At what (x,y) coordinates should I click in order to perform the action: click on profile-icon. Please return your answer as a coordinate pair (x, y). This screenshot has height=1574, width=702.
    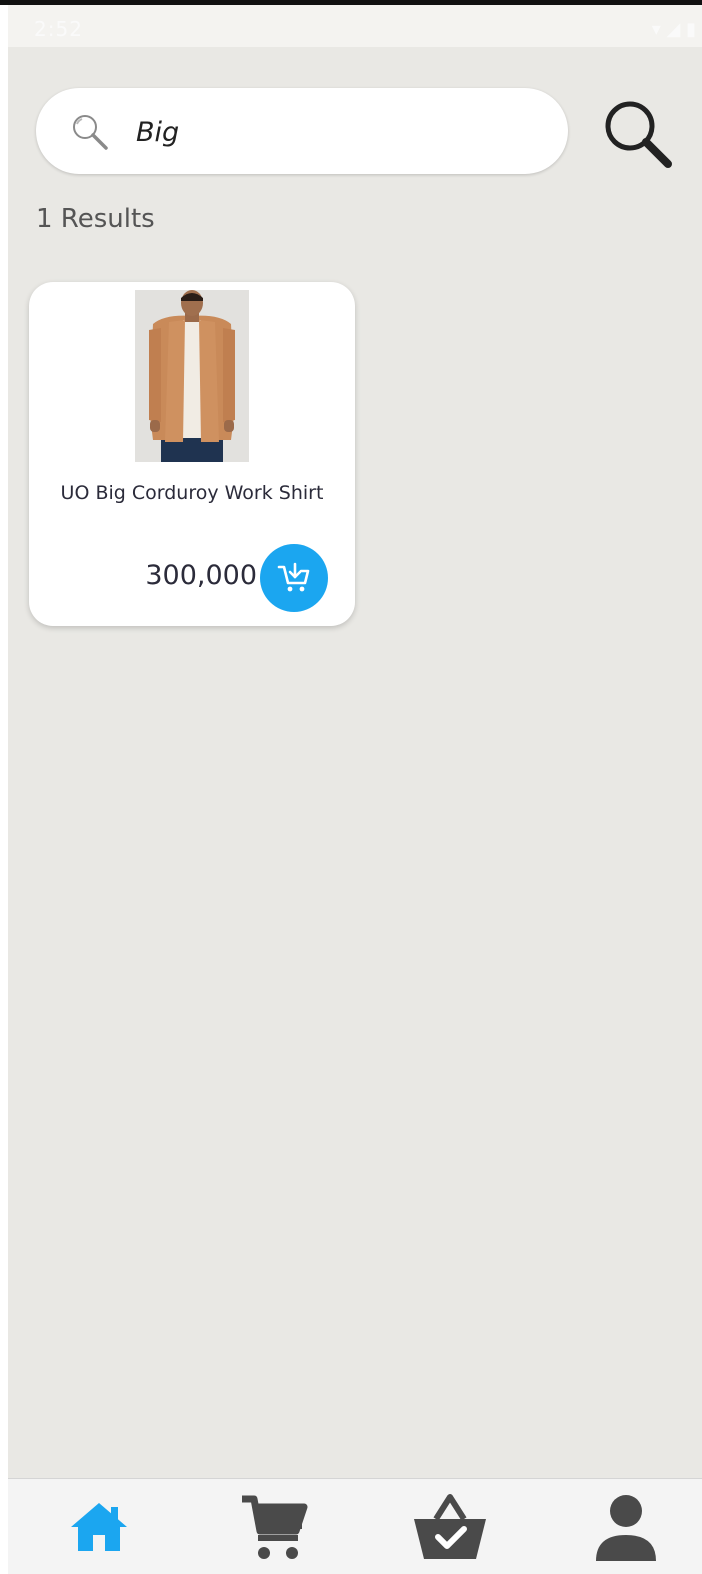
    Looking at the image, I should click on (626, 1528).